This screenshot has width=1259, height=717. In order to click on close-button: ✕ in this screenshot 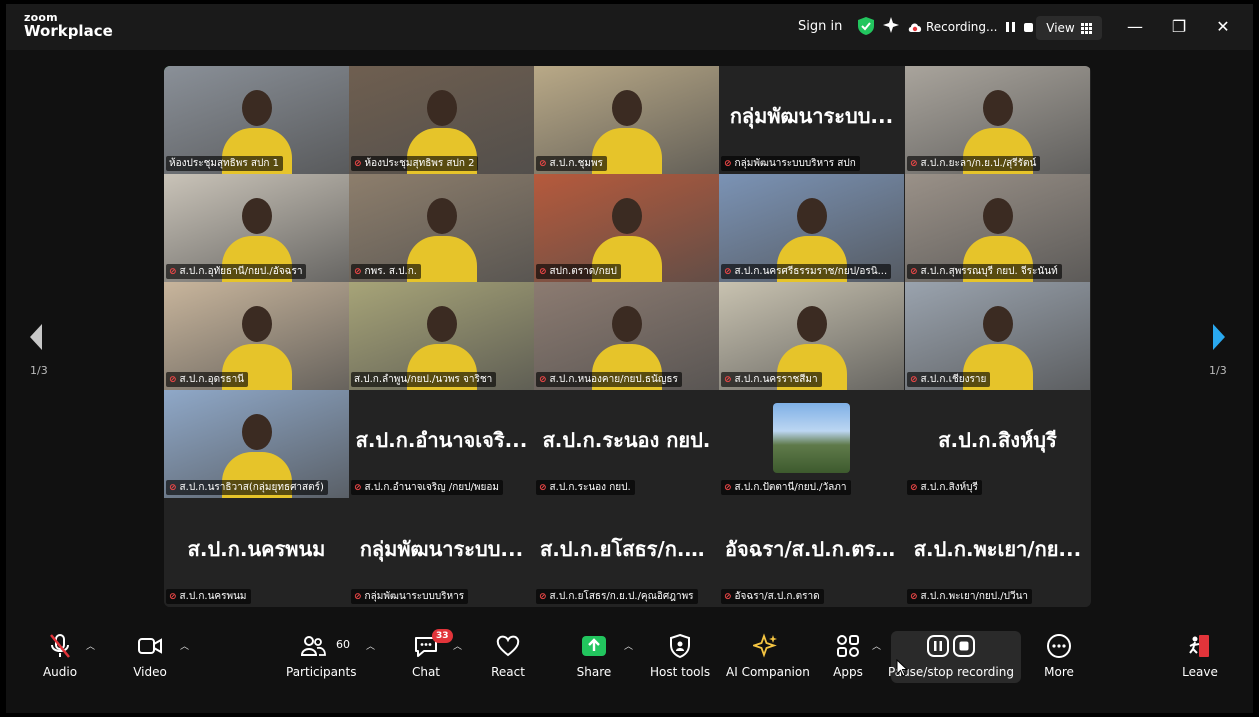, I will do `click(1223, 27)`.